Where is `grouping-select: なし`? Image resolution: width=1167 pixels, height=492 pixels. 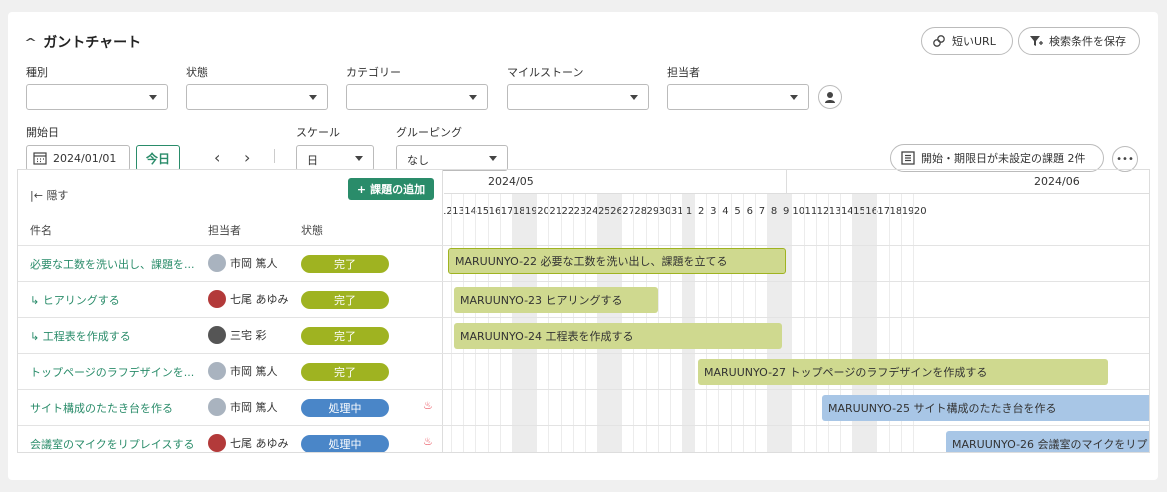 grouping-select: なし is located at coordinates (452, 158).